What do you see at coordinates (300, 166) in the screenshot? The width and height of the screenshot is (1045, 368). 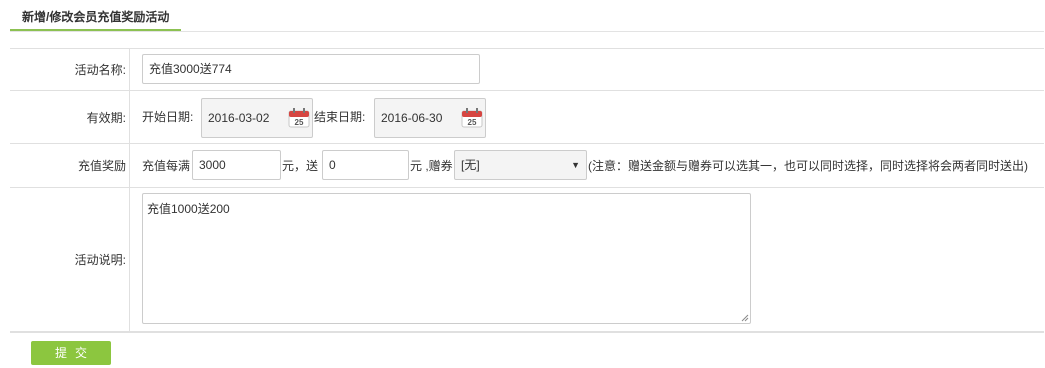 I see `unit-give-text: 元，送` at bounding box center [300, 166].